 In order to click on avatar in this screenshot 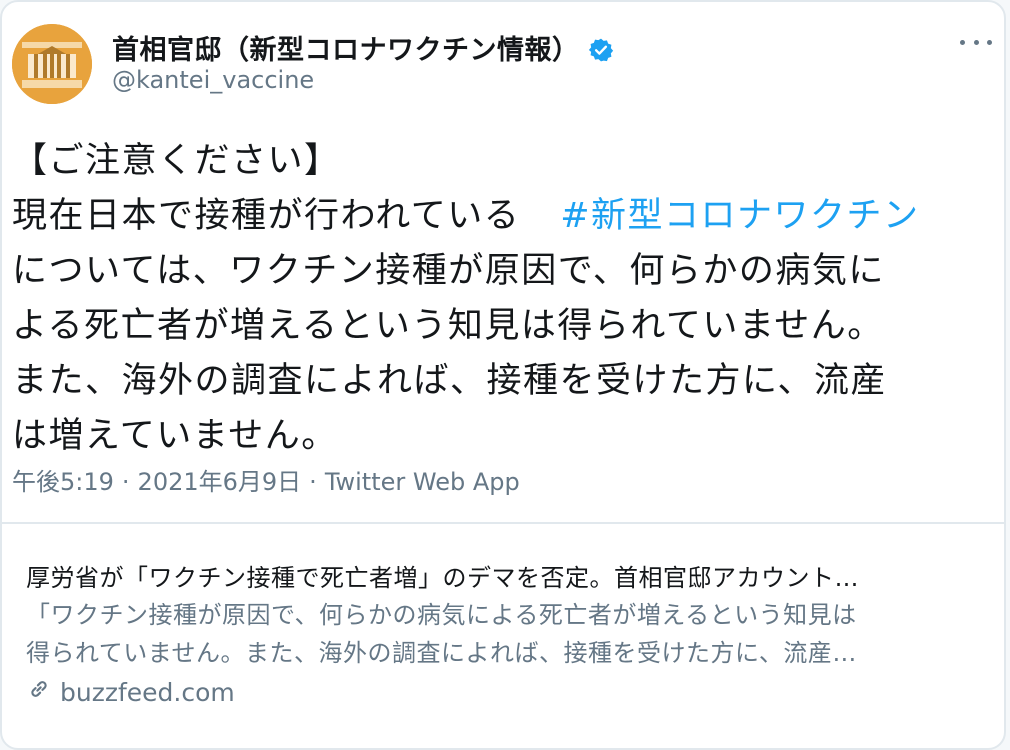, I will do `click(52, 64)`.